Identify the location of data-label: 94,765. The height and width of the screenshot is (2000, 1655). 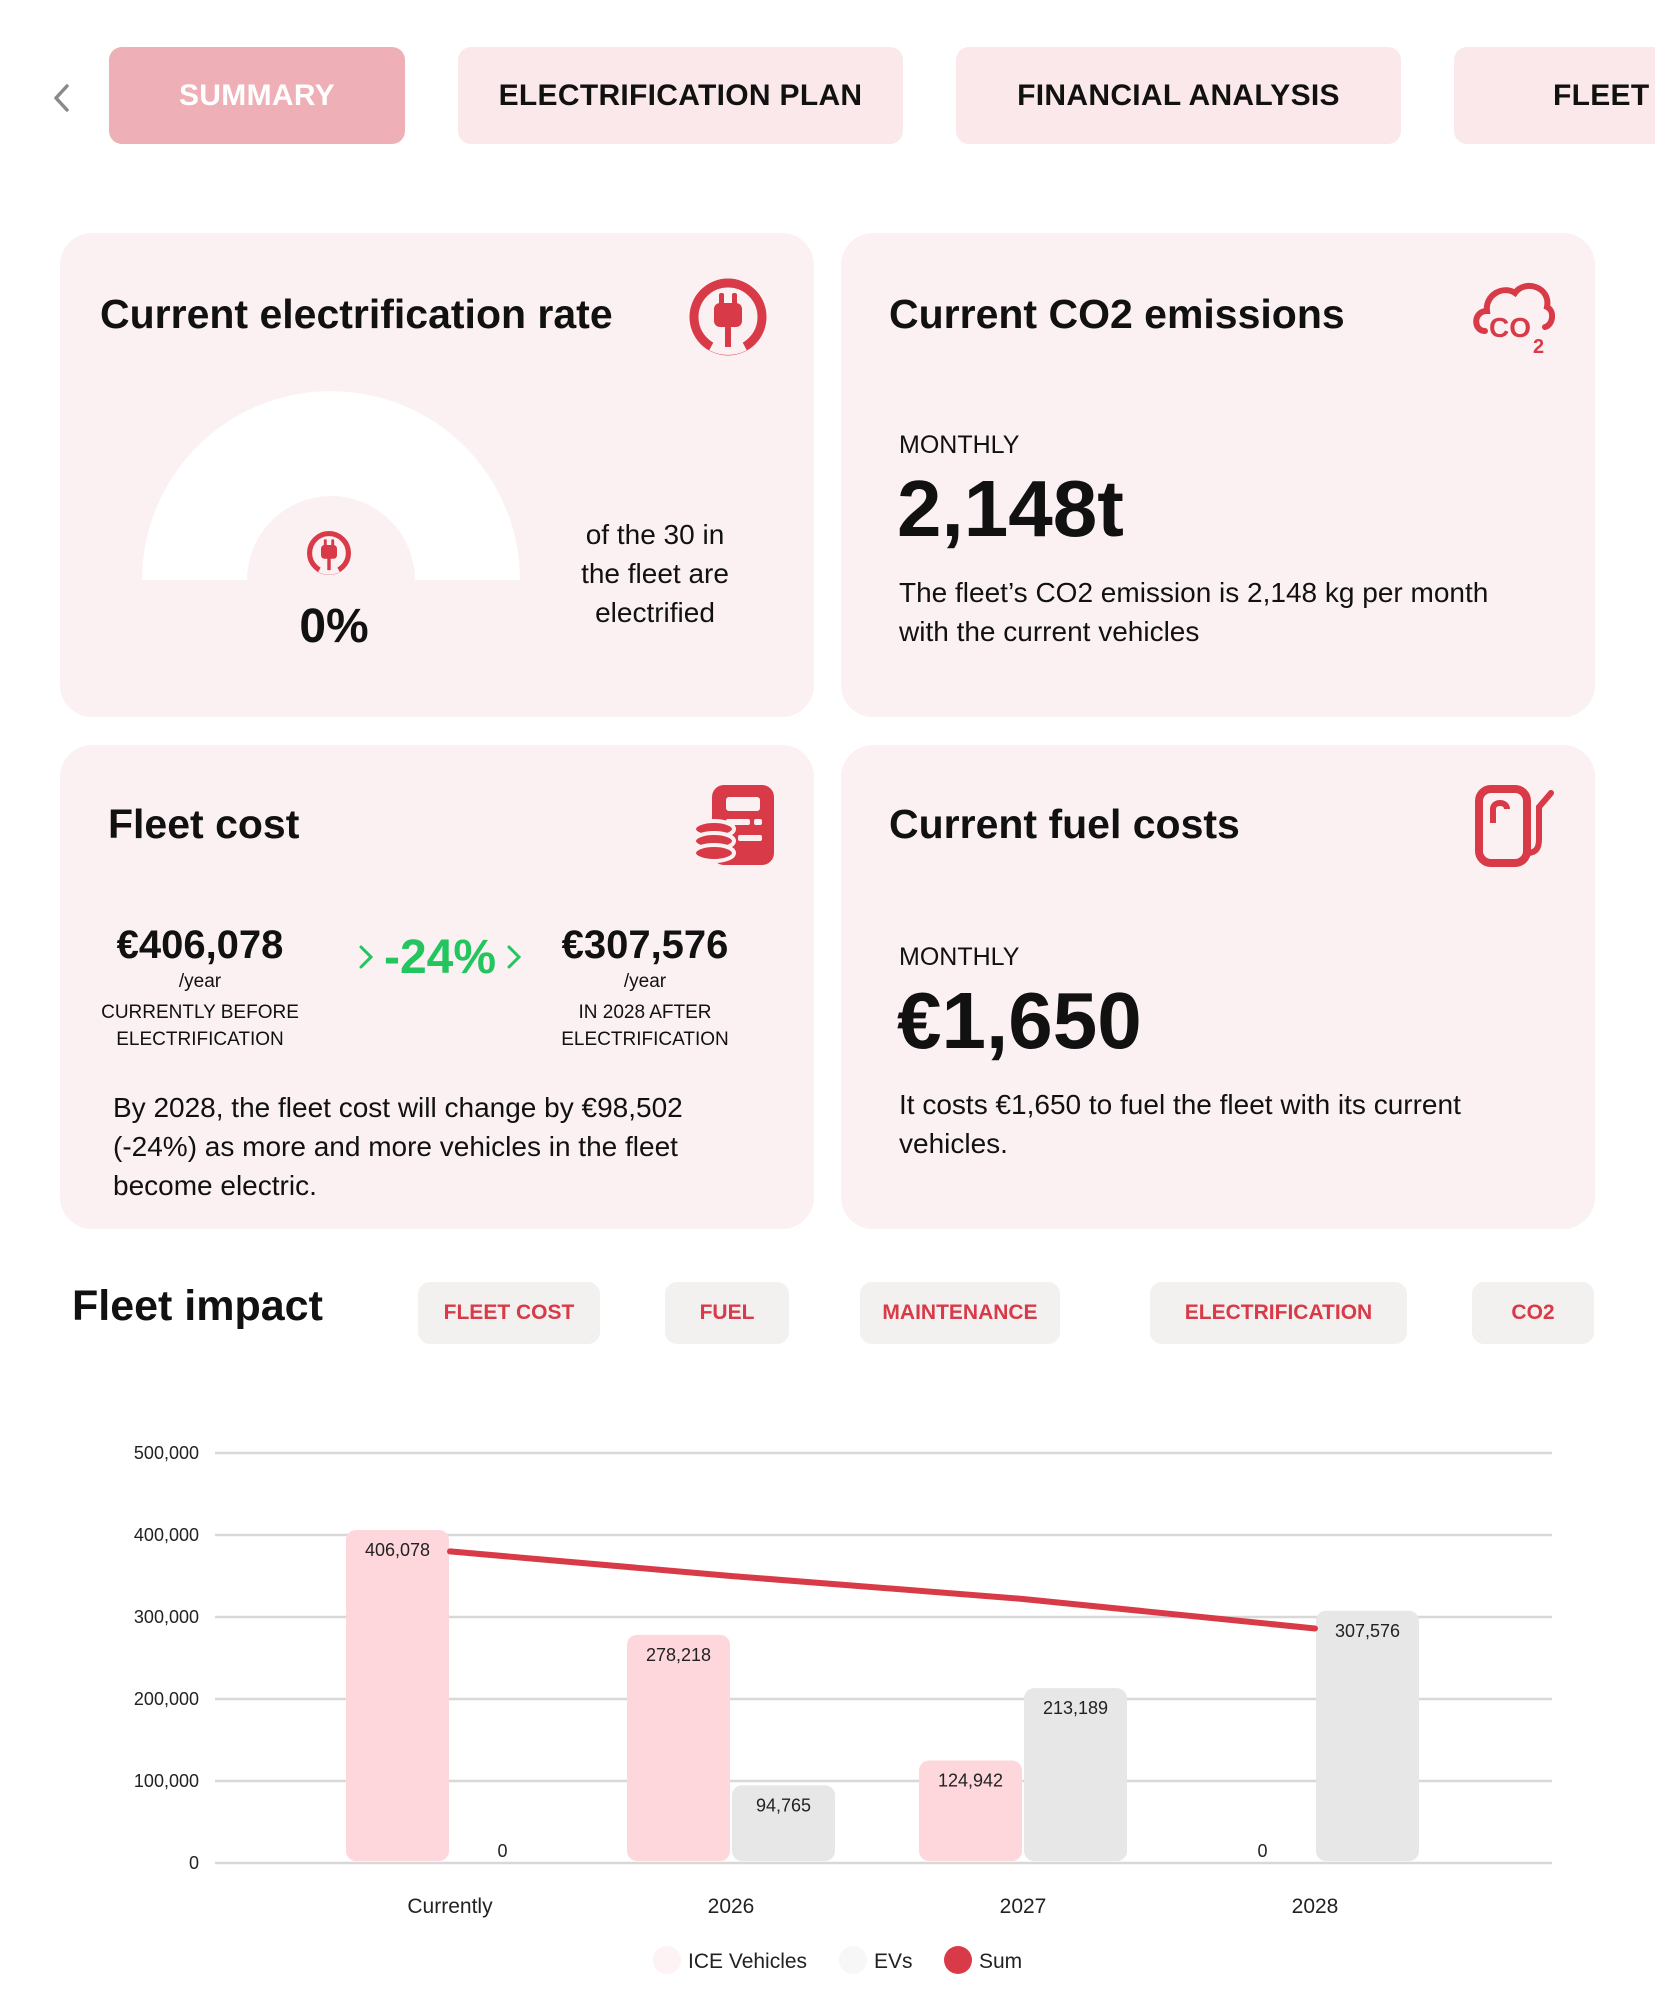
(783, 1805).